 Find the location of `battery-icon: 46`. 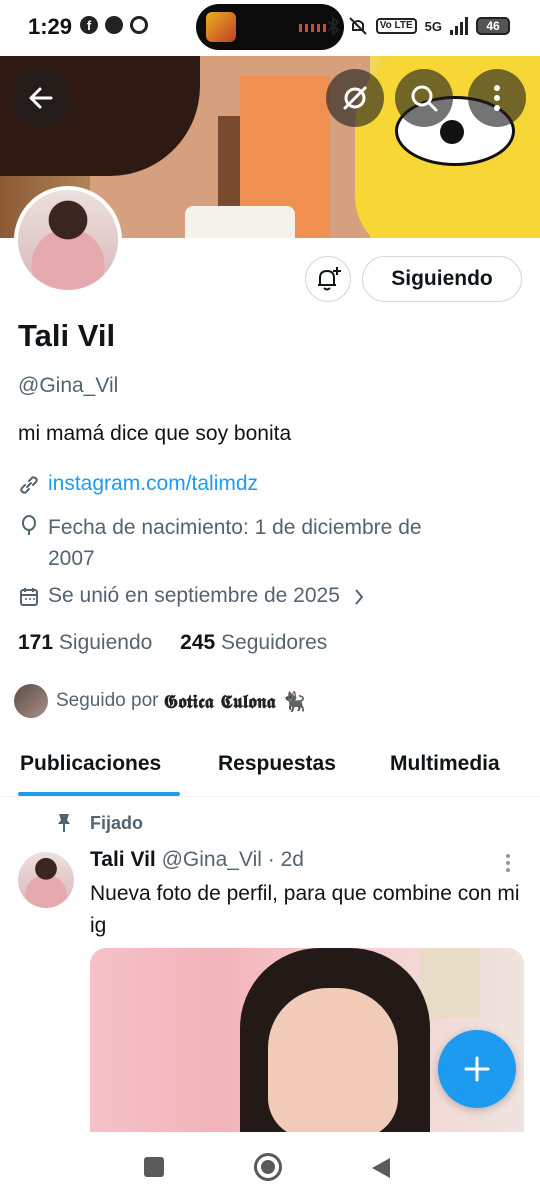

battery-icon: 46 is located at coordinates (493, 26).